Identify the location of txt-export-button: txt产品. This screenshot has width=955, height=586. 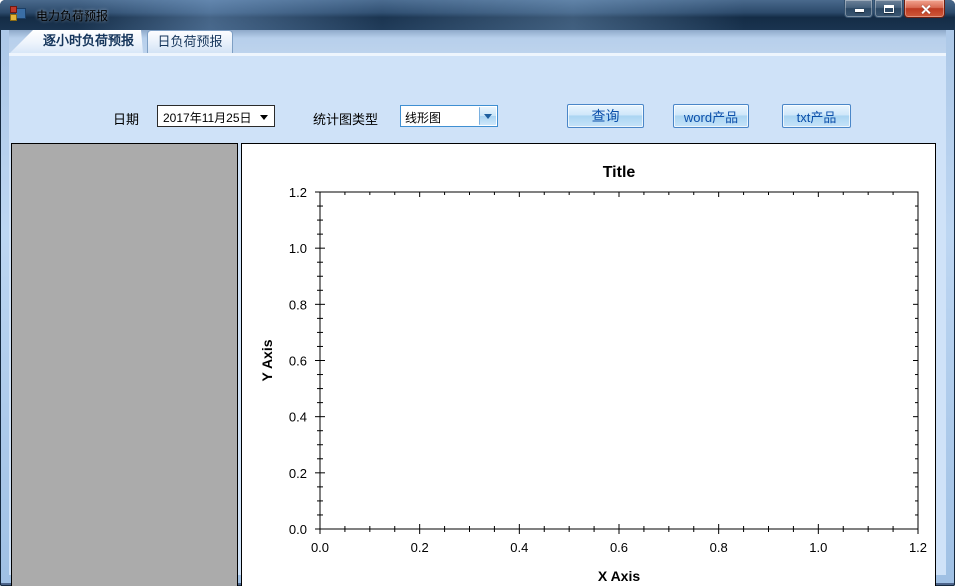
(816, 116).